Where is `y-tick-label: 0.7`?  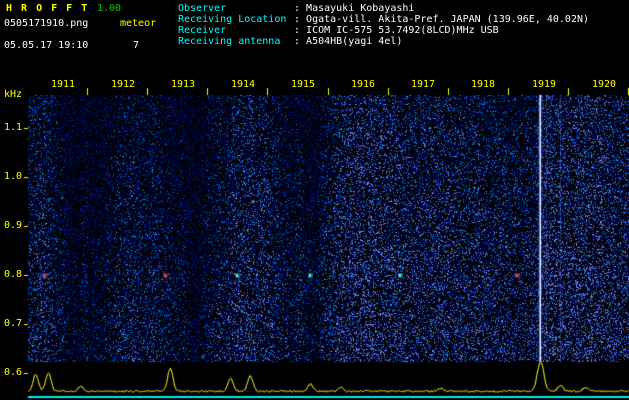
y-tick-label: 0.7 is located at coordinates (12, 323).